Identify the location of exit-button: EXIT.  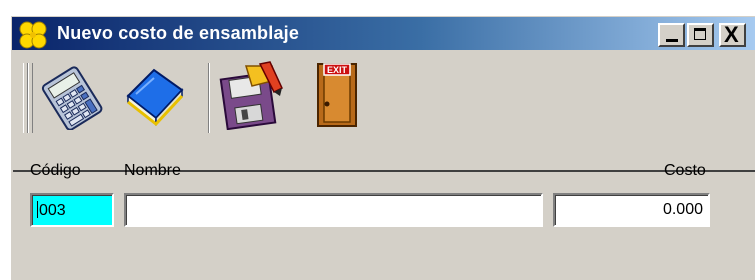
(337, 95).